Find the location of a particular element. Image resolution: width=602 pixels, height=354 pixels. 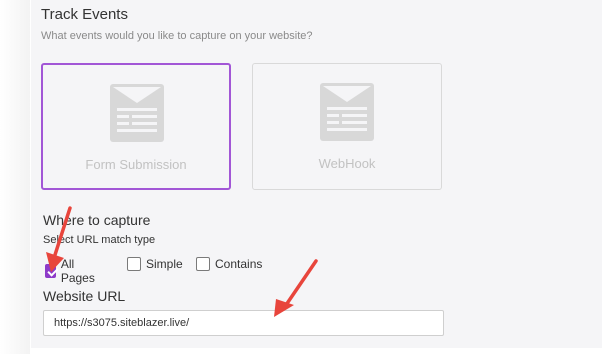

event-card-label: WebHook is located at coordinates (347, 163).